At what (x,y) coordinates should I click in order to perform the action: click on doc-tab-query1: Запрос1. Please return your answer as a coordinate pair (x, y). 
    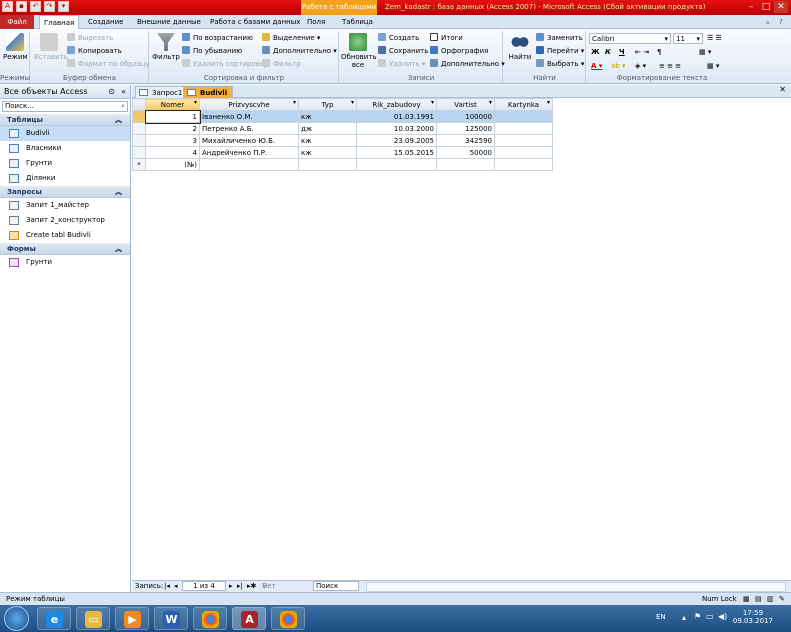
    Looking at the image, I should click on (162, 92).